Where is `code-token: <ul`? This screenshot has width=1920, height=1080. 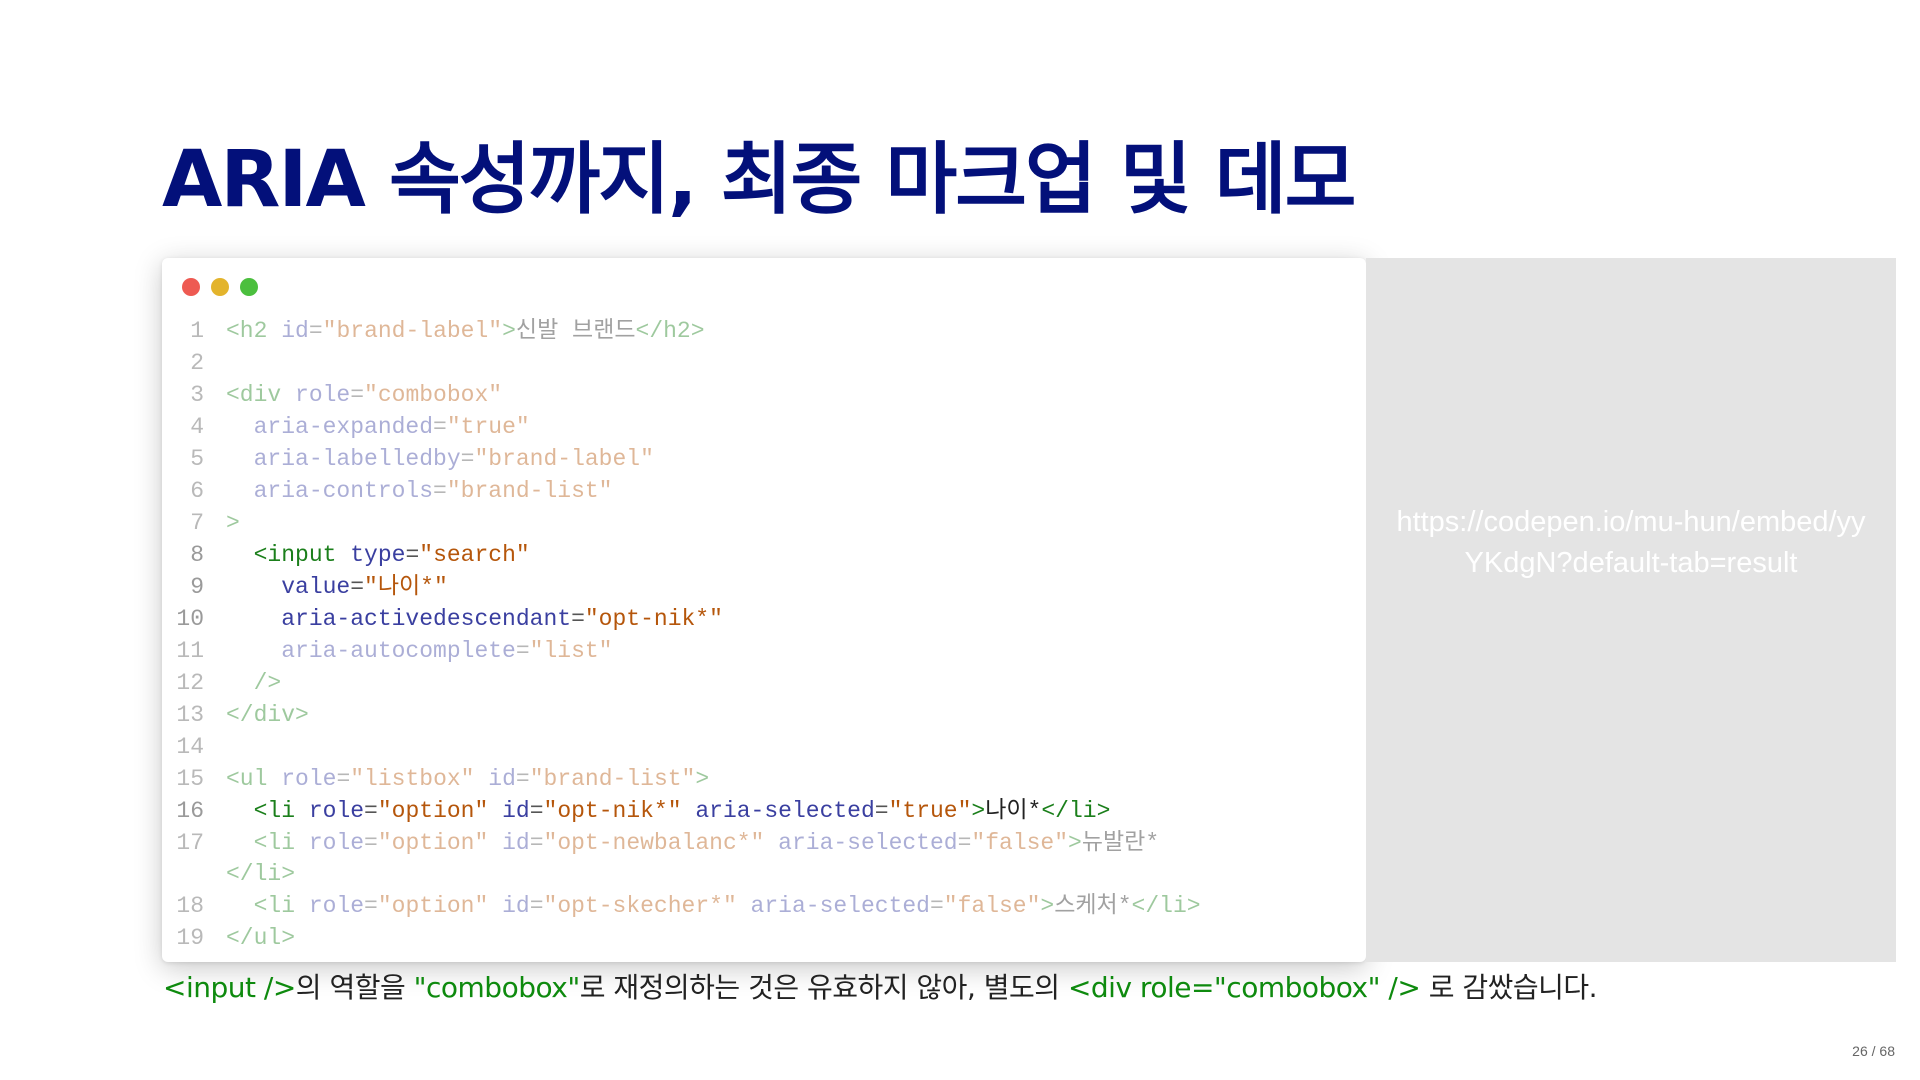 code-token: <ul is located at coordinates (247, 779).